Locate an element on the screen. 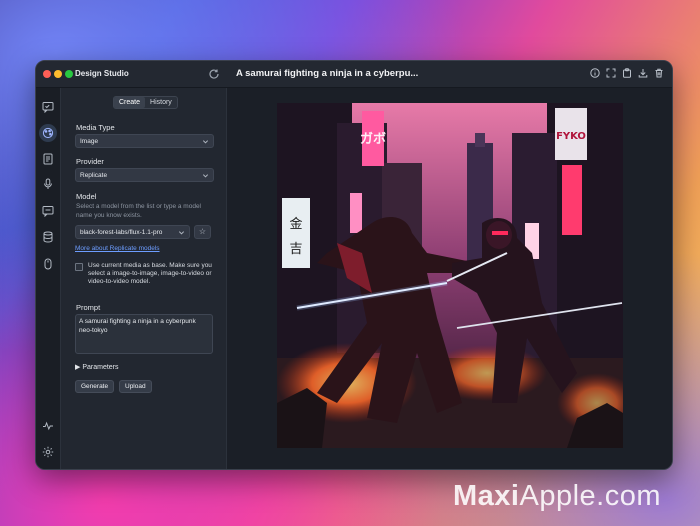 The width and height of the screenshot is (700, 526). chat-icon is located at coordinates (48, 107).